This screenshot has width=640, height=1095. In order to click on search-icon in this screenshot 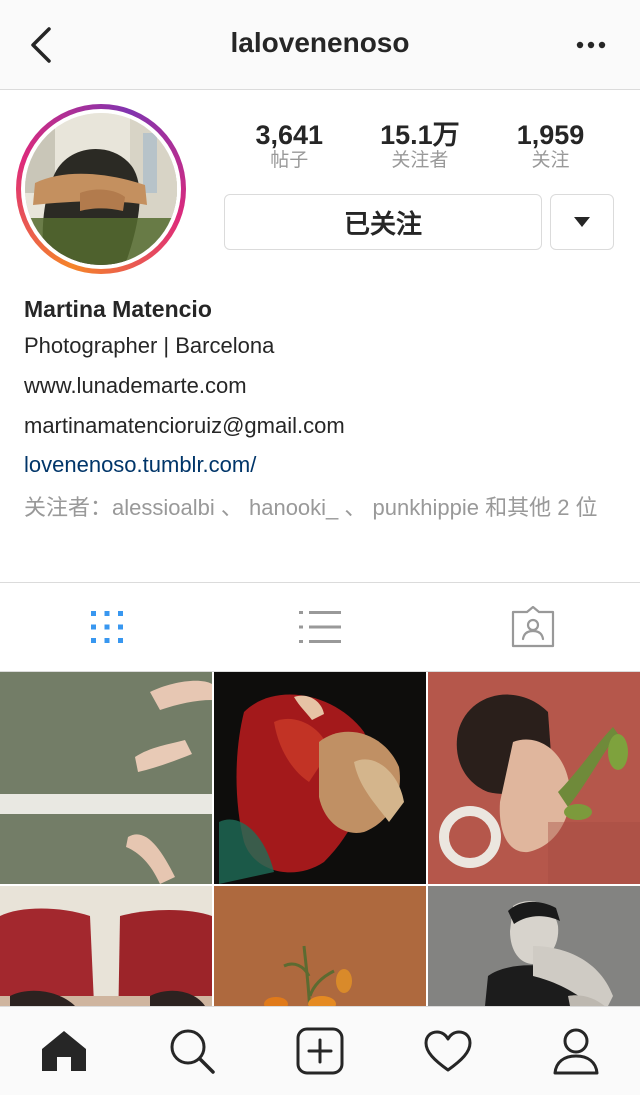, I will do `click(192, 1051)`.